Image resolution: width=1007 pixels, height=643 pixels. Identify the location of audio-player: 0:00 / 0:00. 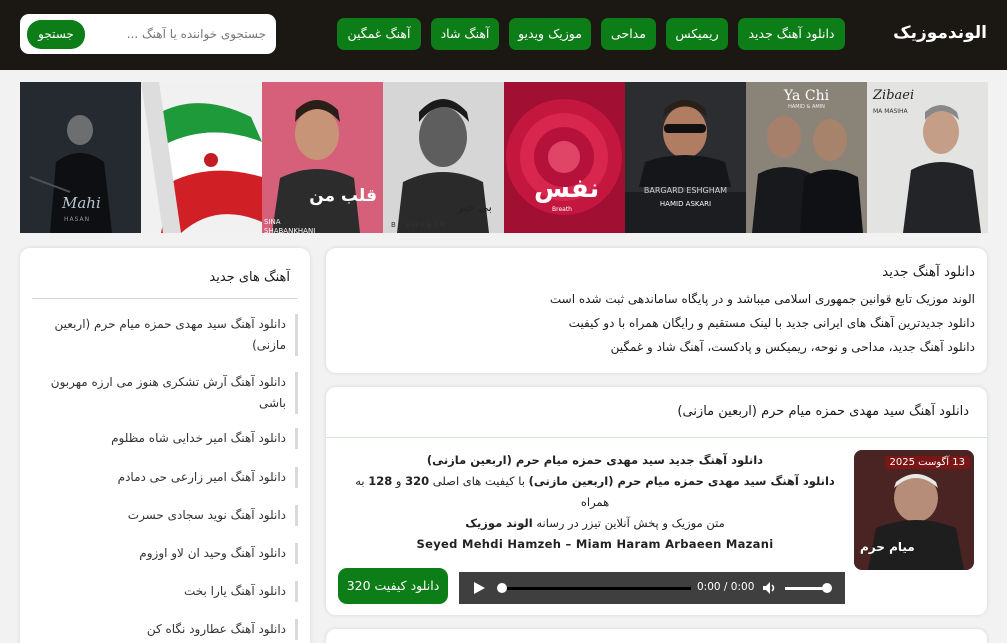
(652, 588).